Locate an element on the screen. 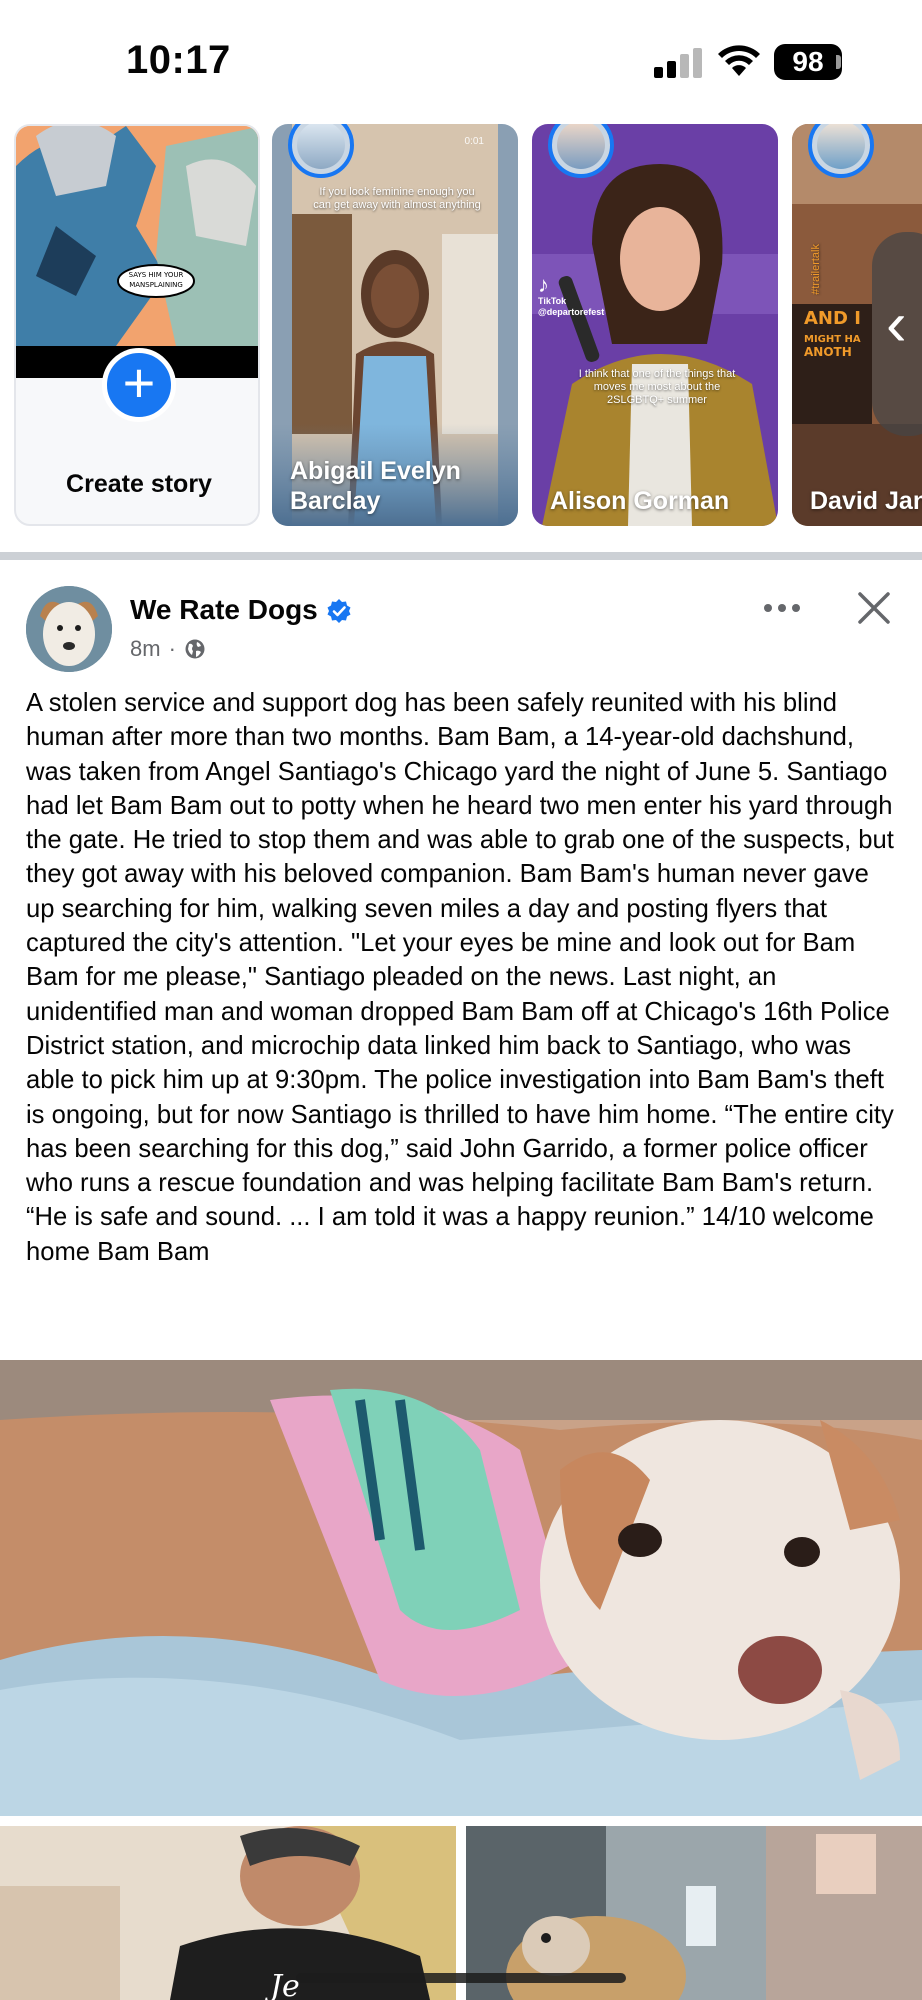 Image resolution: width=922 pixels, height=2000 pixels. more-icon is located at coordinates (768, 608).